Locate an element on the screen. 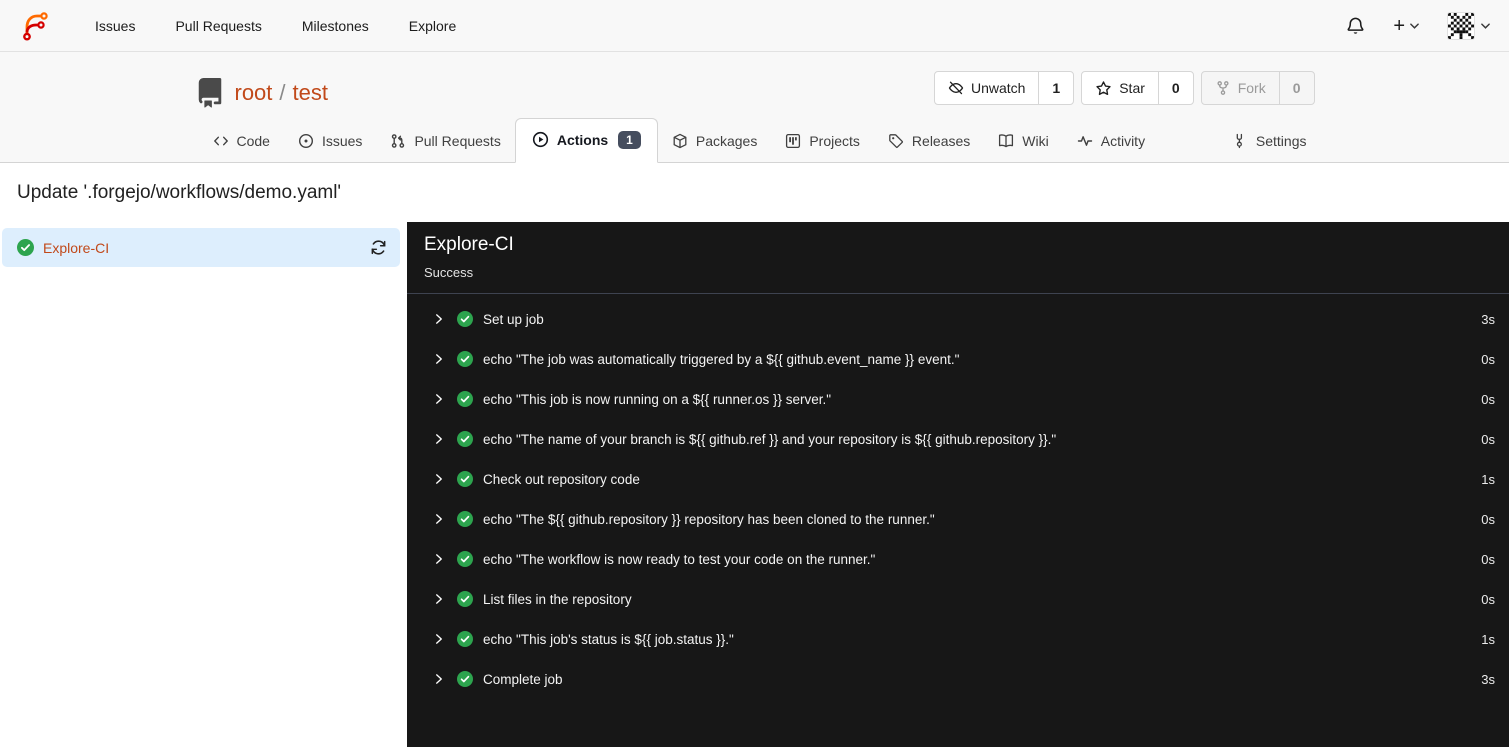 The image size is (1509, 749). step-row-checkout-code: Check out repository code 1s is located at coordinates (958, 479).